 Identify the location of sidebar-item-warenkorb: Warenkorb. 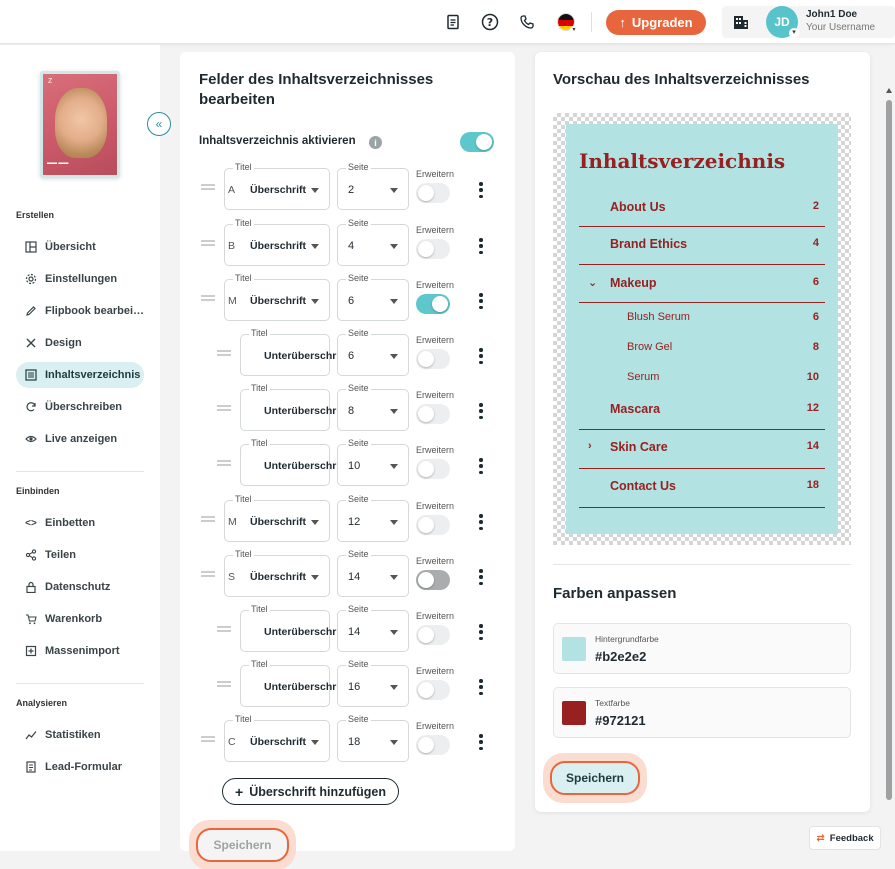
(80, 619).